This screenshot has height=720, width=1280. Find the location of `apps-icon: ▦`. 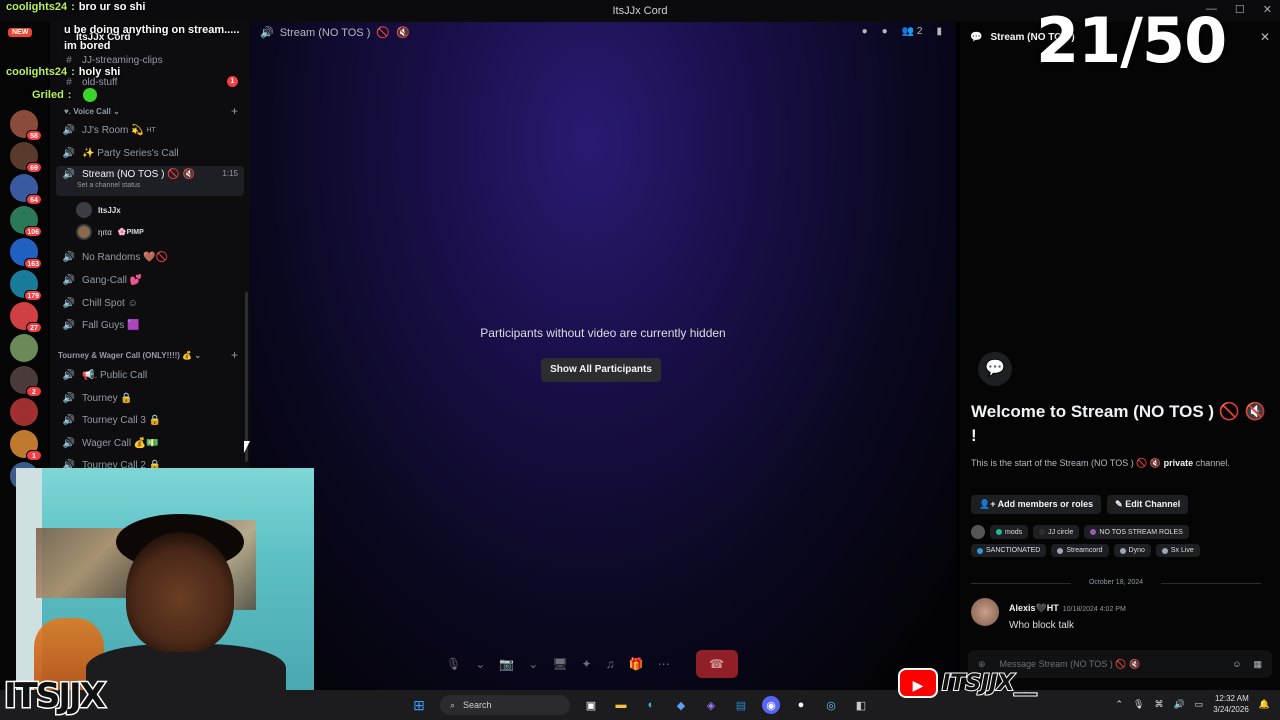

apps-icon: ▦ is located at coordinates (1257, 664).